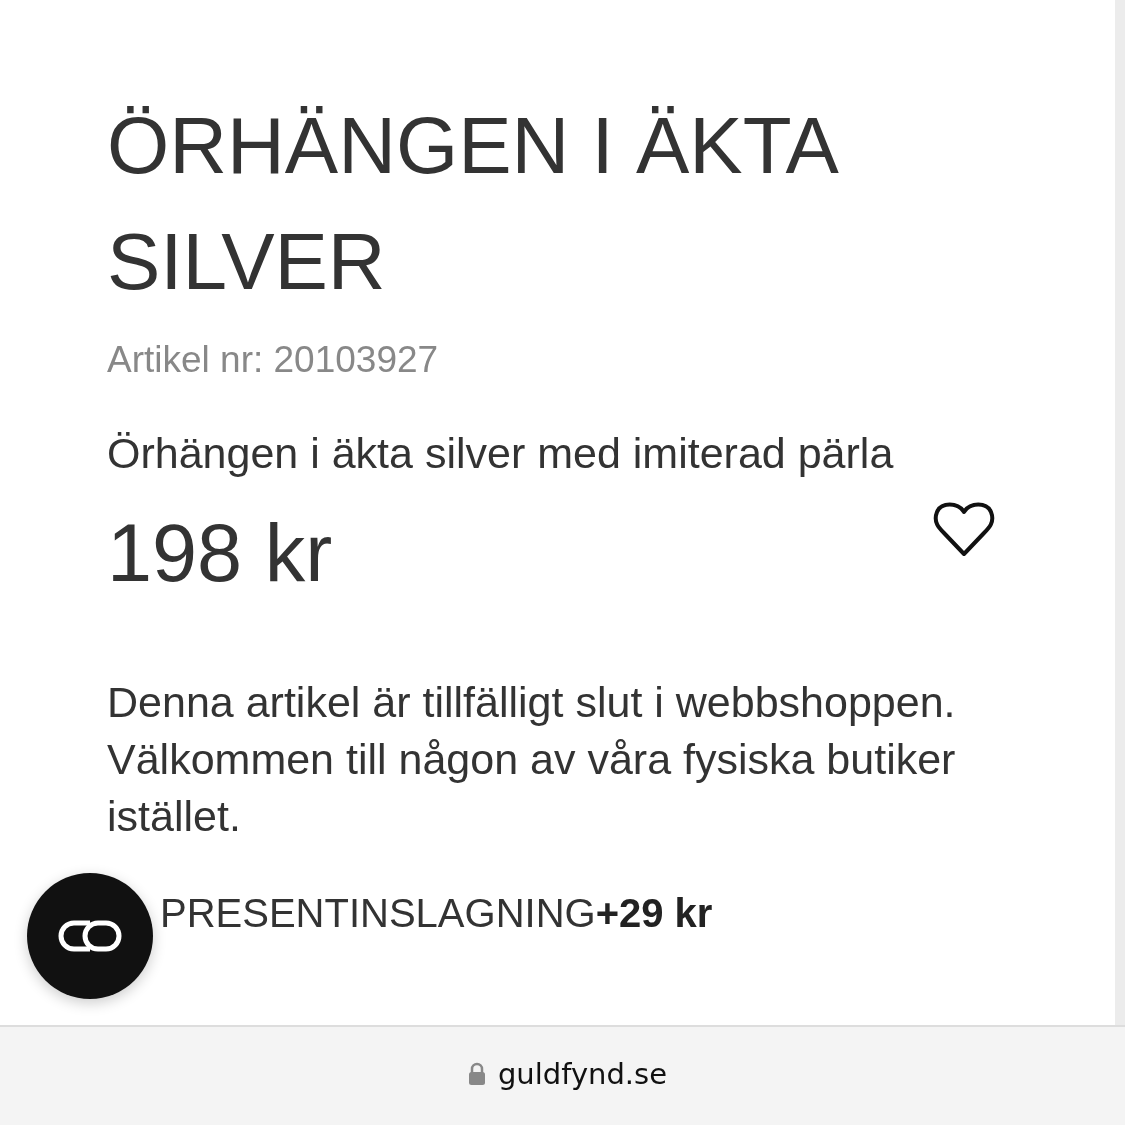  What do you see at coordinates (436, 913) in the screenshot?
I see `gift-wrap-option: PRESENTINSLAGNING+29 kr` at bounding box center [436, 913].